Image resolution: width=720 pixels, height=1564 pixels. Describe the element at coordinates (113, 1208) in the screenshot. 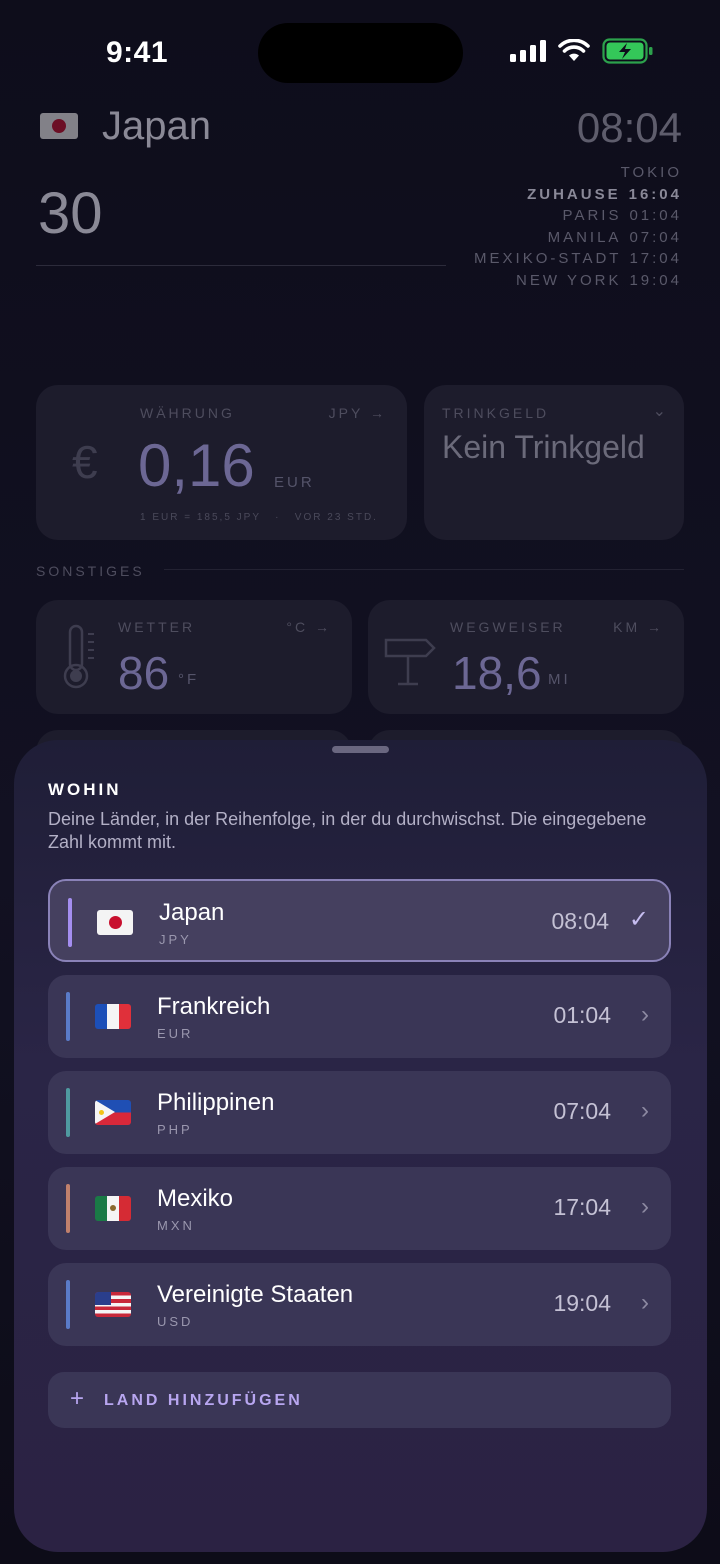

I see `mexico-flag-icon` at that location.